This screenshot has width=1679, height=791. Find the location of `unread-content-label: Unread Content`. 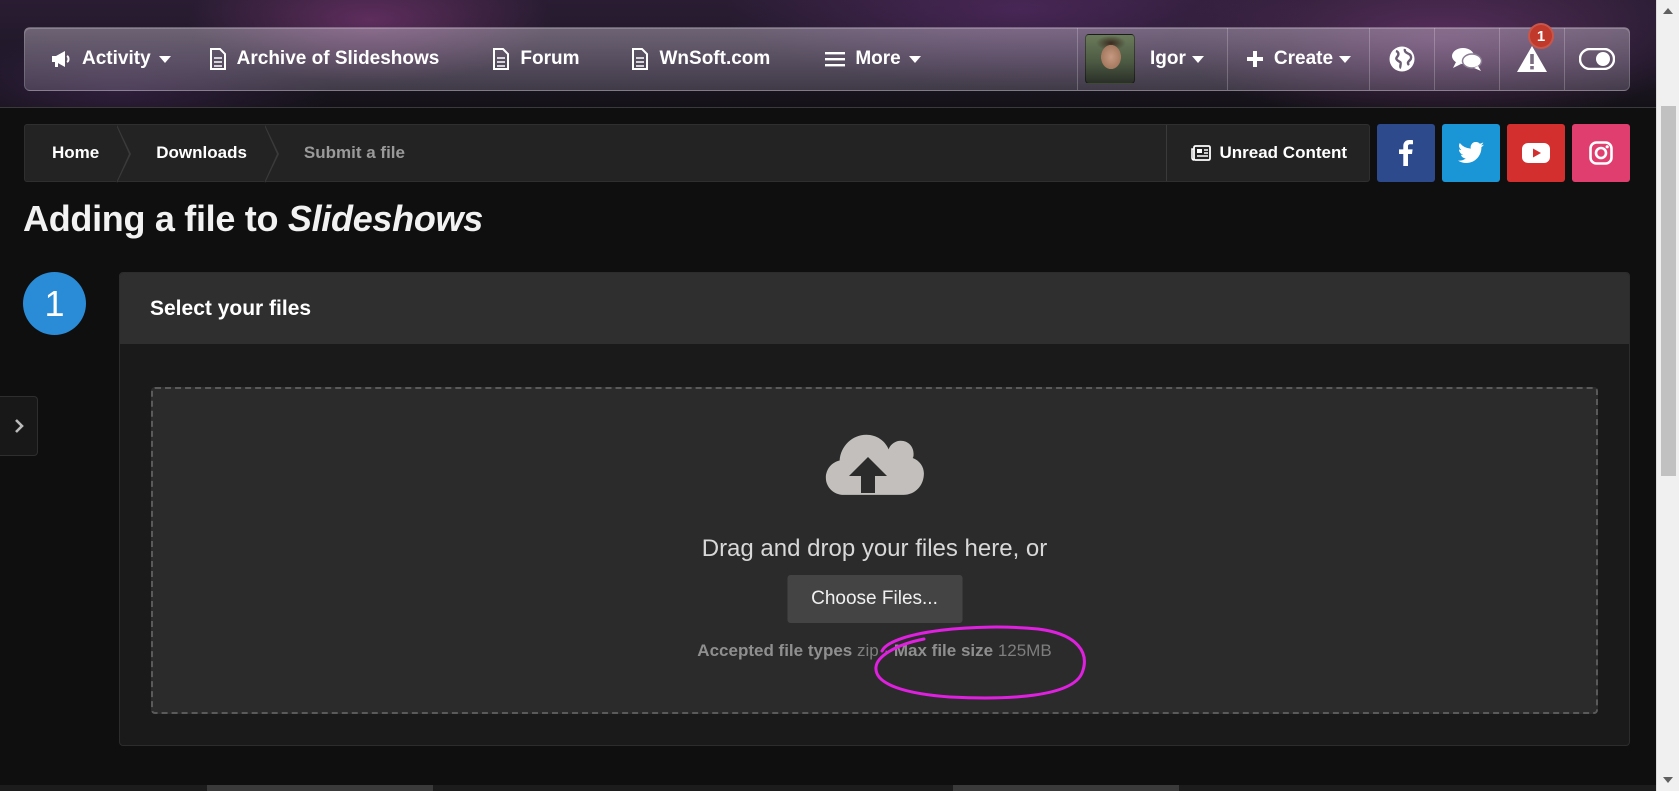

unread-content-label: Unread Content is located at coordinates (1283, 152).